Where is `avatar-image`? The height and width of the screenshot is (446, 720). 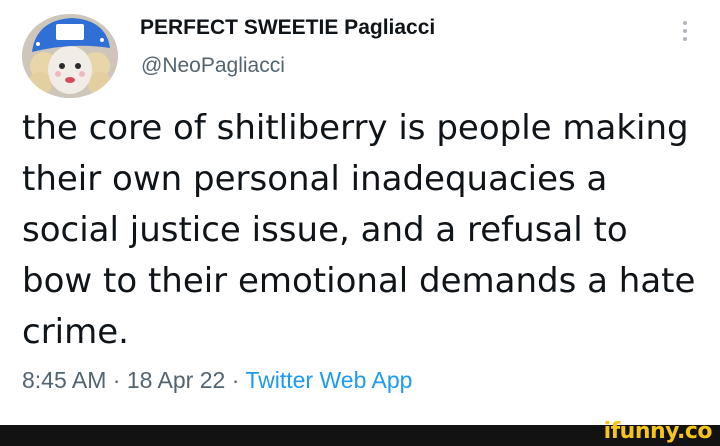 avatar-image is located at coordinates (70, 56).